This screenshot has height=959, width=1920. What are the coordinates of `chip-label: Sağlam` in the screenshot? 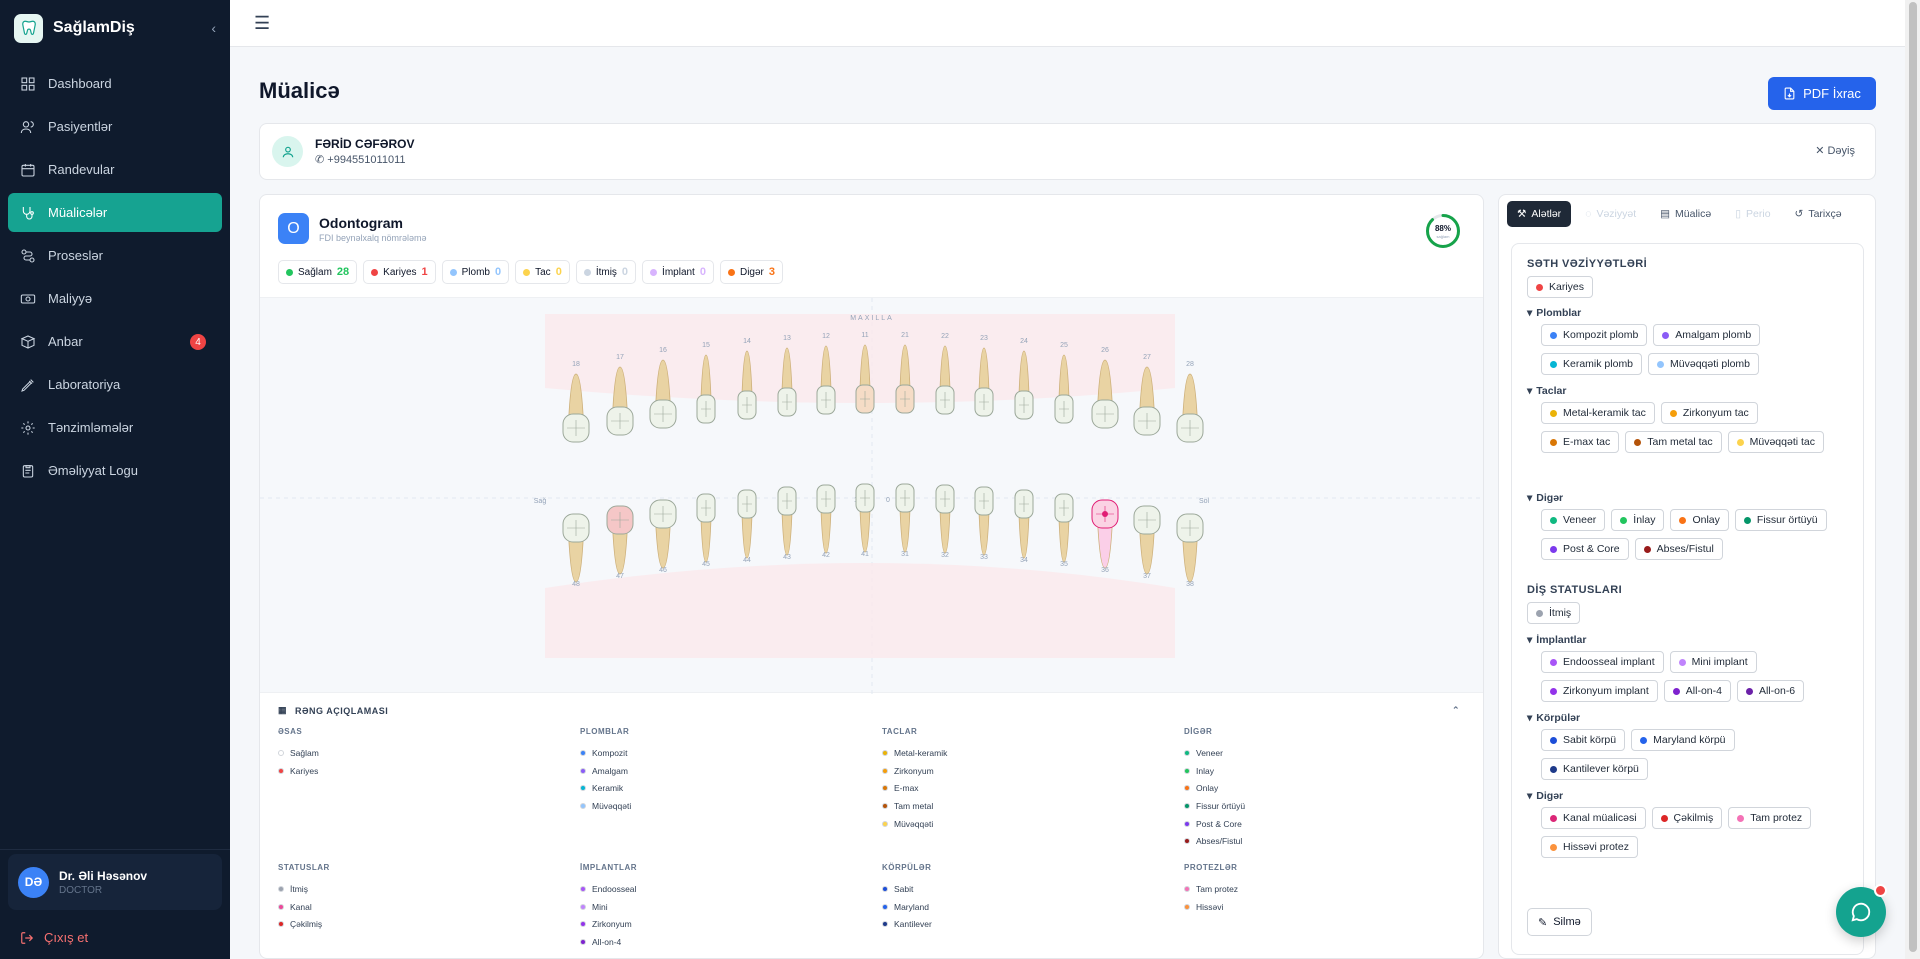 It's located at (315, 272).